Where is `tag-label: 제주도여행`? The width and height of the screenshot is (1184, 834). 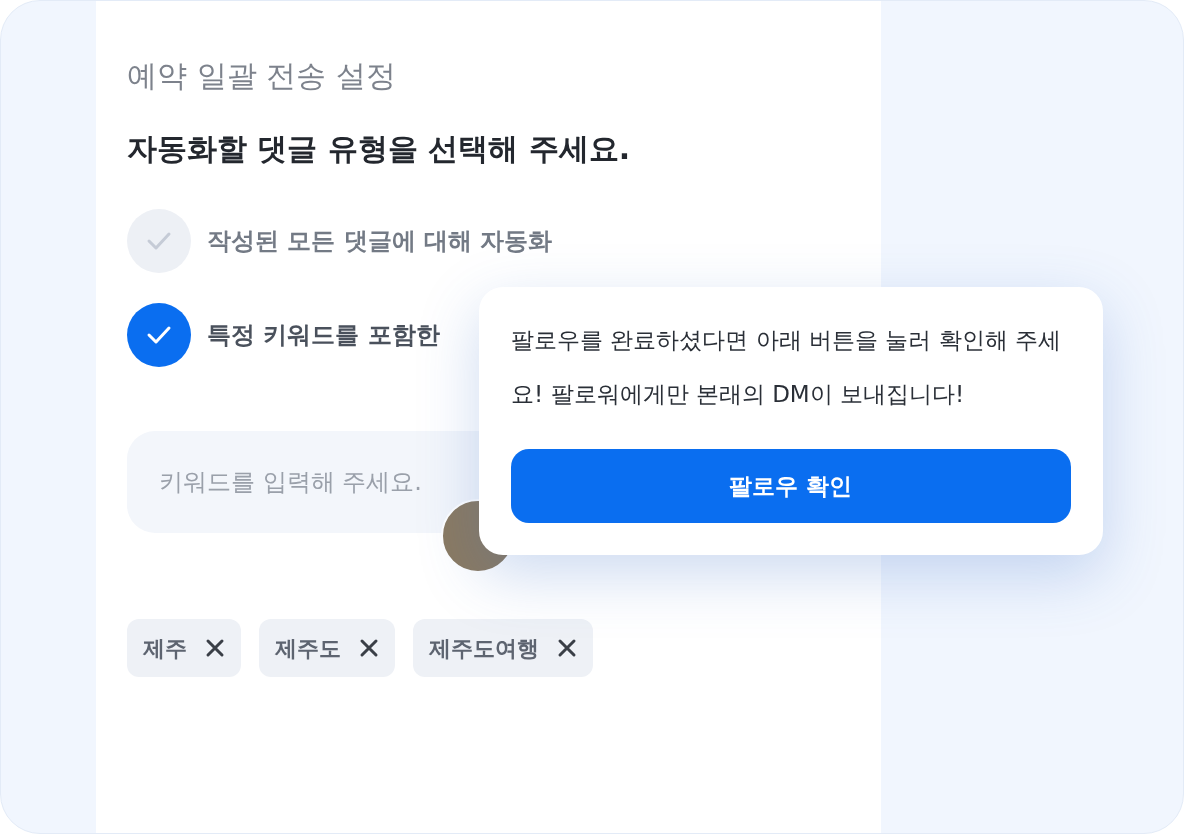 tag-label: 제주도여행 is located at coordinates (484, 648).